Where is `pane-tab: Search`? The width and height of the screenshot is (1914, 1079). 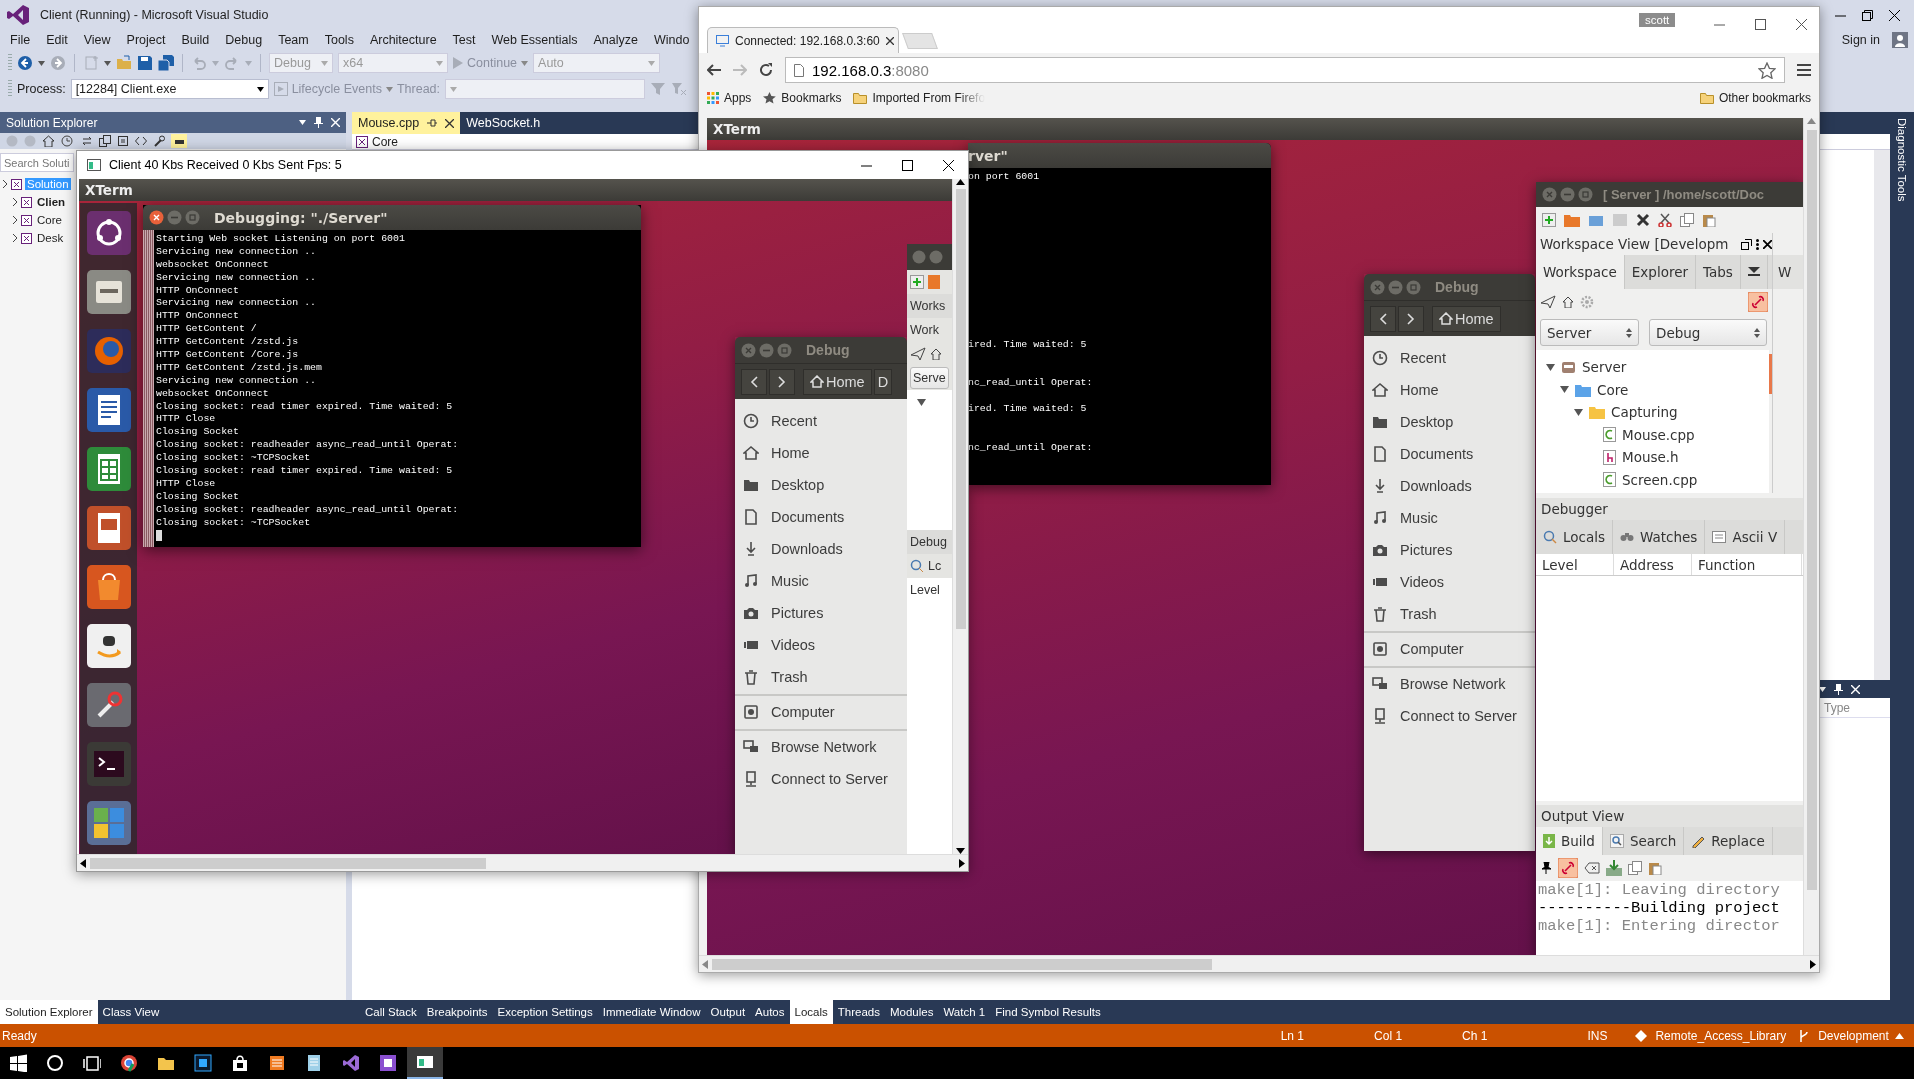 pane-tab: Search is located at coordinates (1643, 841).